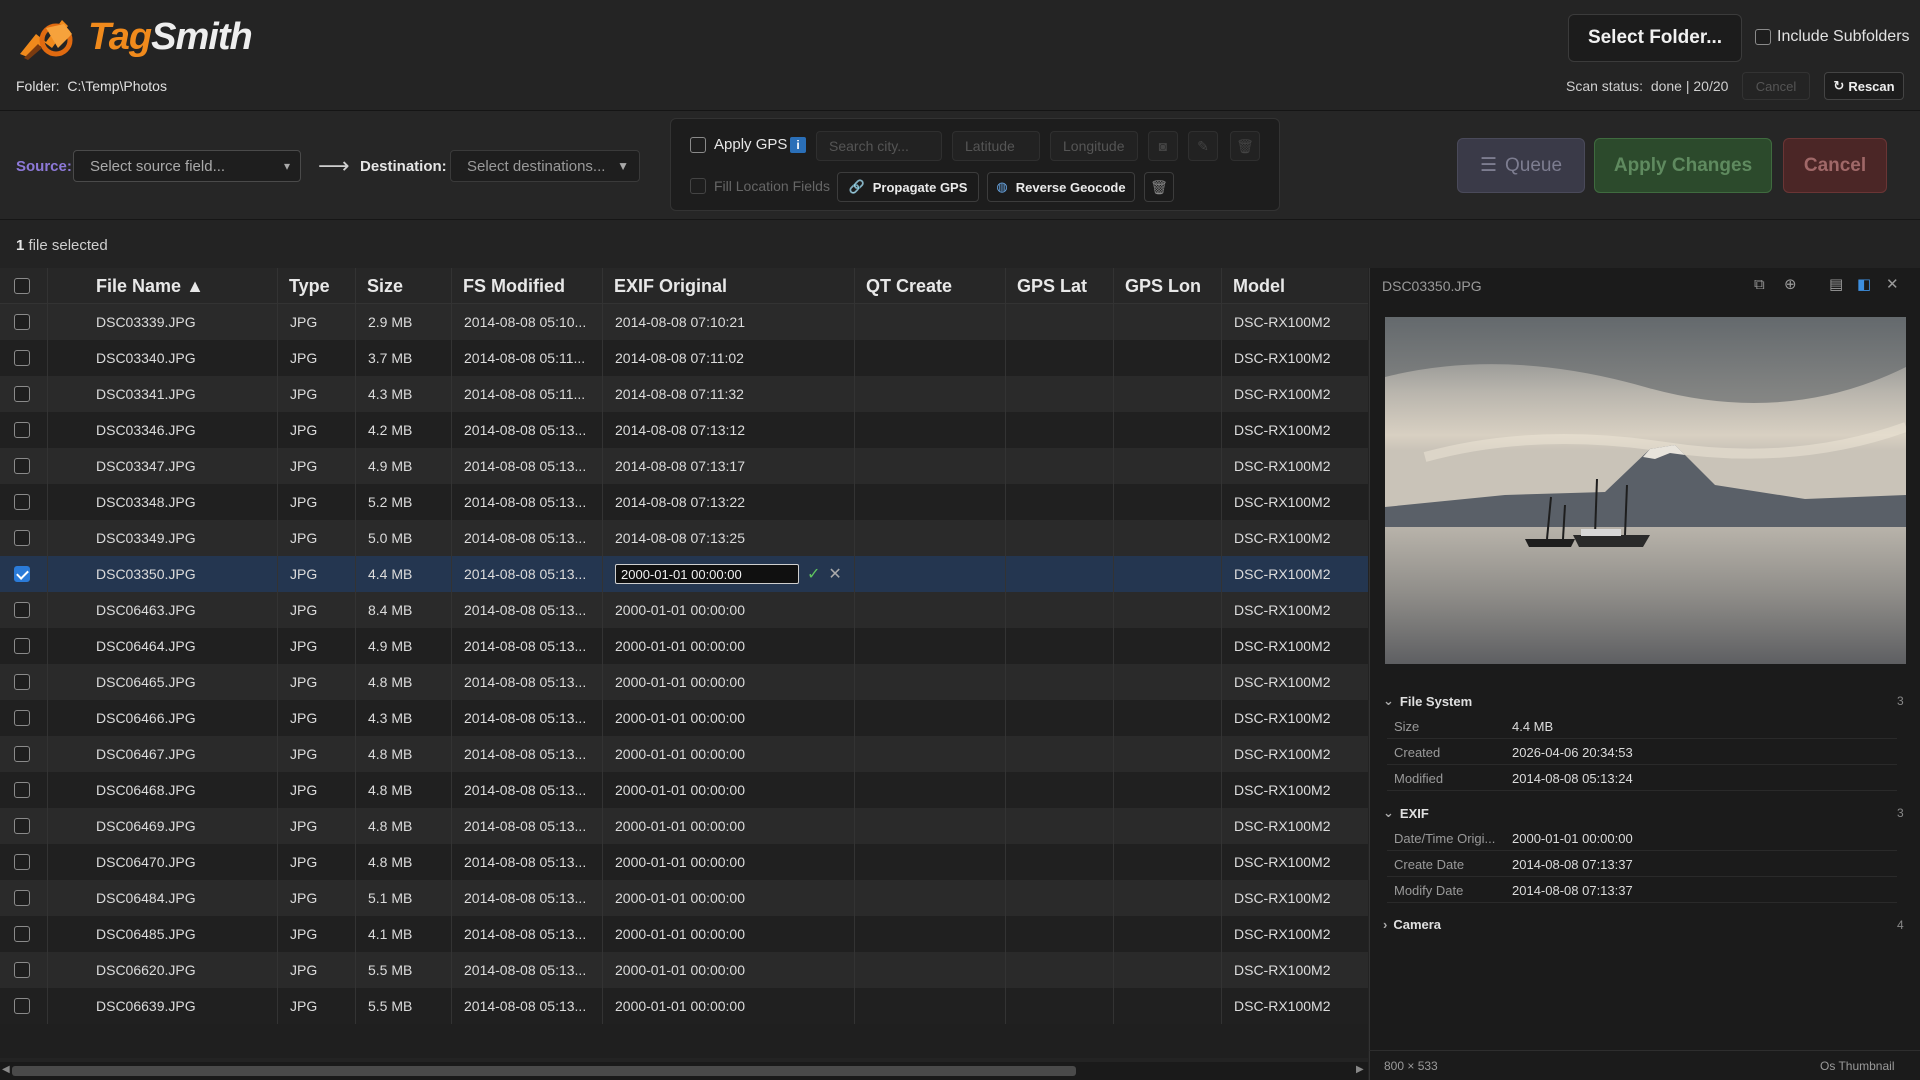  Describe the element at coordinates (930, 286) in the screenshot. I see `column-header-qt-create: QT Create` at that location.